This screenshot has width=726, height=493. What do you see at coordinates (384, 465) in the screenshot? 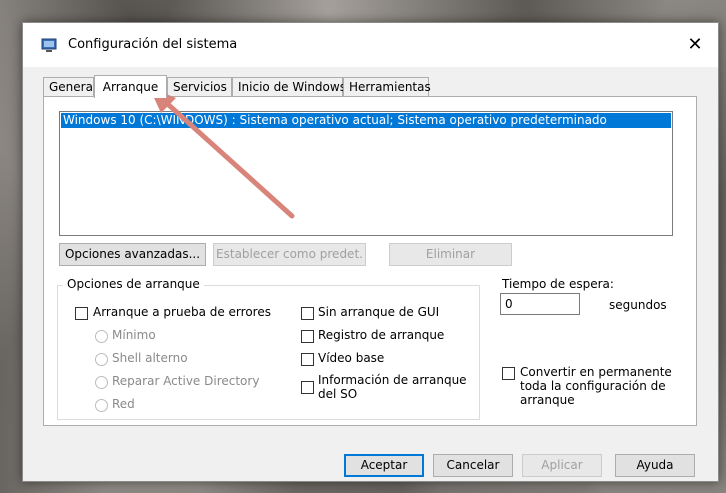
I see `ok-button: Aceptar` at bounding box center [384, 465].